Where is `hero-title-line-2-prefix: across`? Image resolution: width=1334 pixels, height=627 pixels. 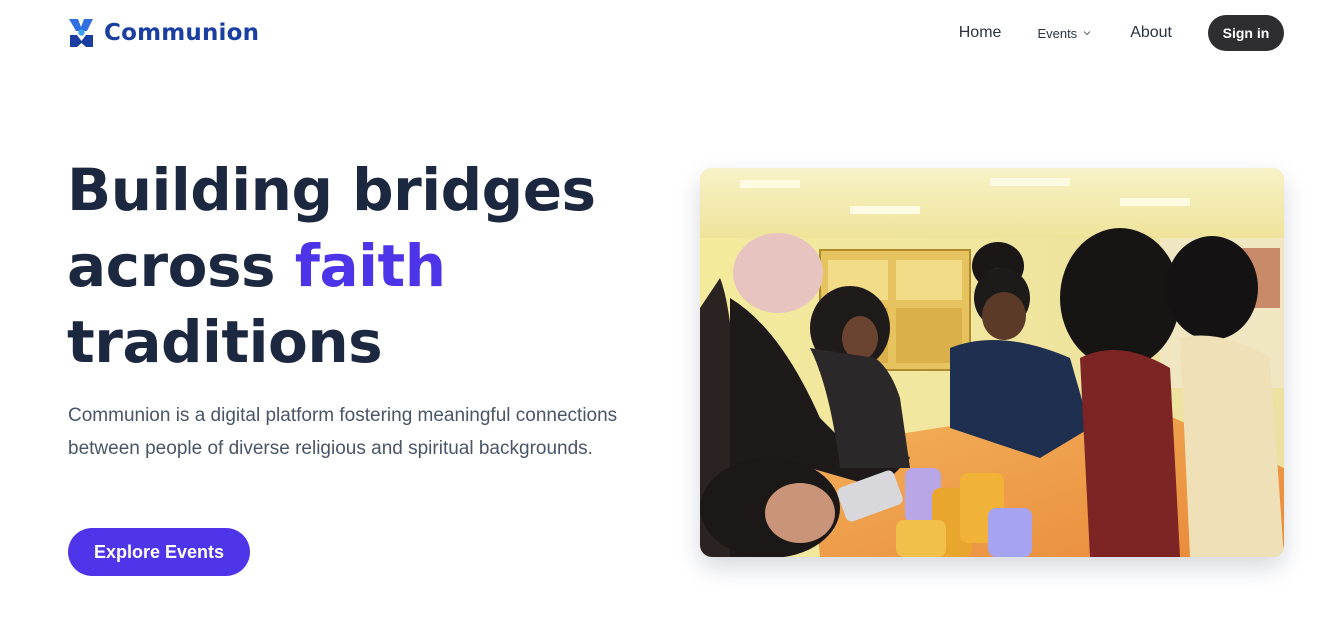
hero-title-line-2-prefix: across is located at coordinates (181, 266).